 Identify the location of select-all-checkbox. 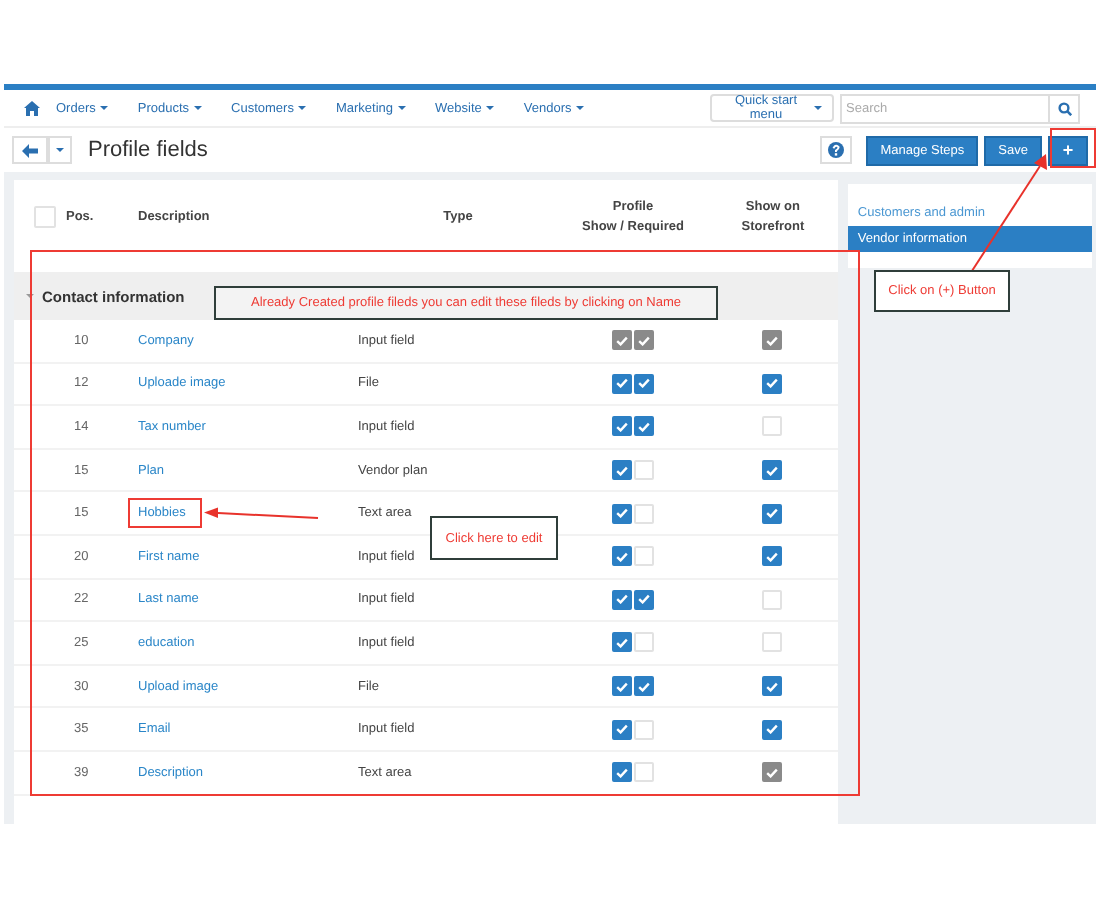
(45, 216).